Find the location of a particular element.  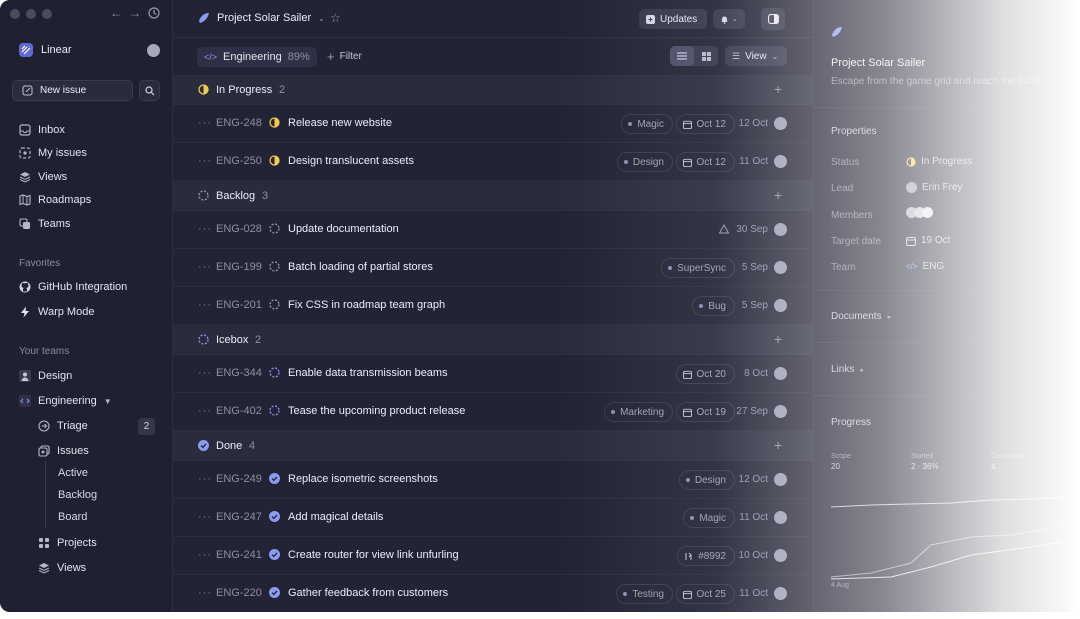

forward-arrow-icon: → is located at coordinates (135, 13).